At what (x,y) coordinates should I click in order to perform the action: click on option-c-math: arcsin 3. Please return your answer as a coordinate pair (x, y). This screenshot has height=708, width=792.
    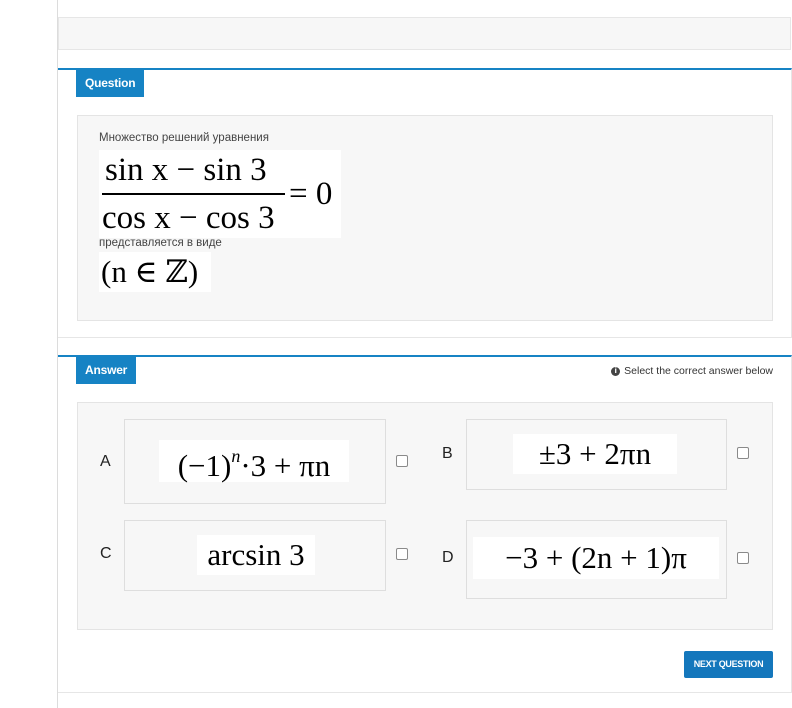
    Looking at the image, I should click on (256, 554).